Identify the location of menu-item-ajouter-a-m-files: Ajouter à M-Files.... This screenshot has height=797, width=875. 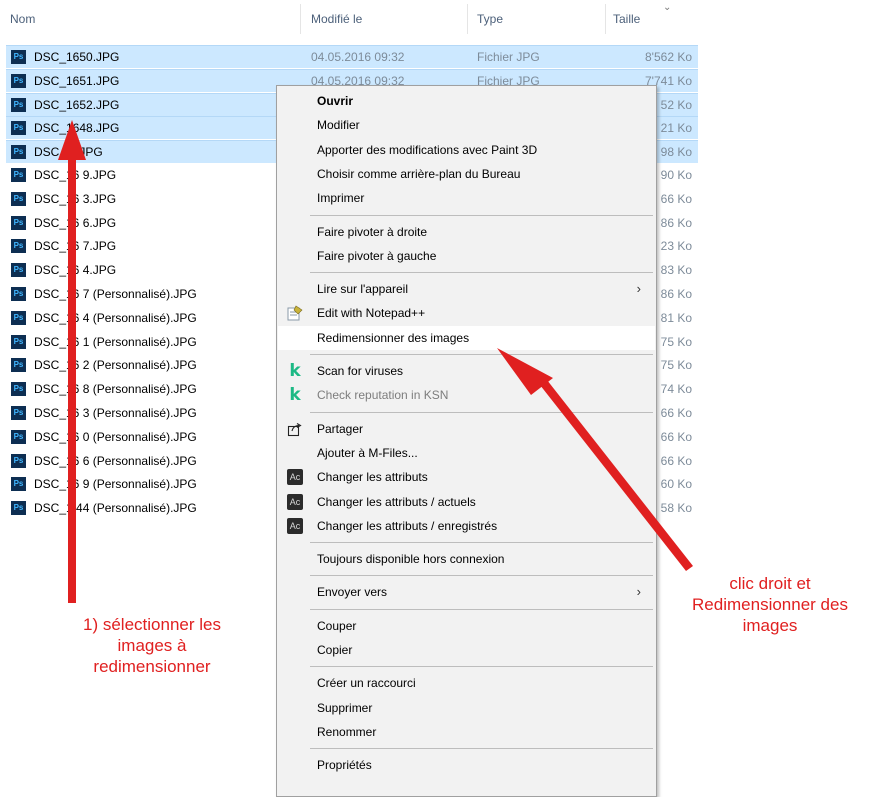
(466, 453).